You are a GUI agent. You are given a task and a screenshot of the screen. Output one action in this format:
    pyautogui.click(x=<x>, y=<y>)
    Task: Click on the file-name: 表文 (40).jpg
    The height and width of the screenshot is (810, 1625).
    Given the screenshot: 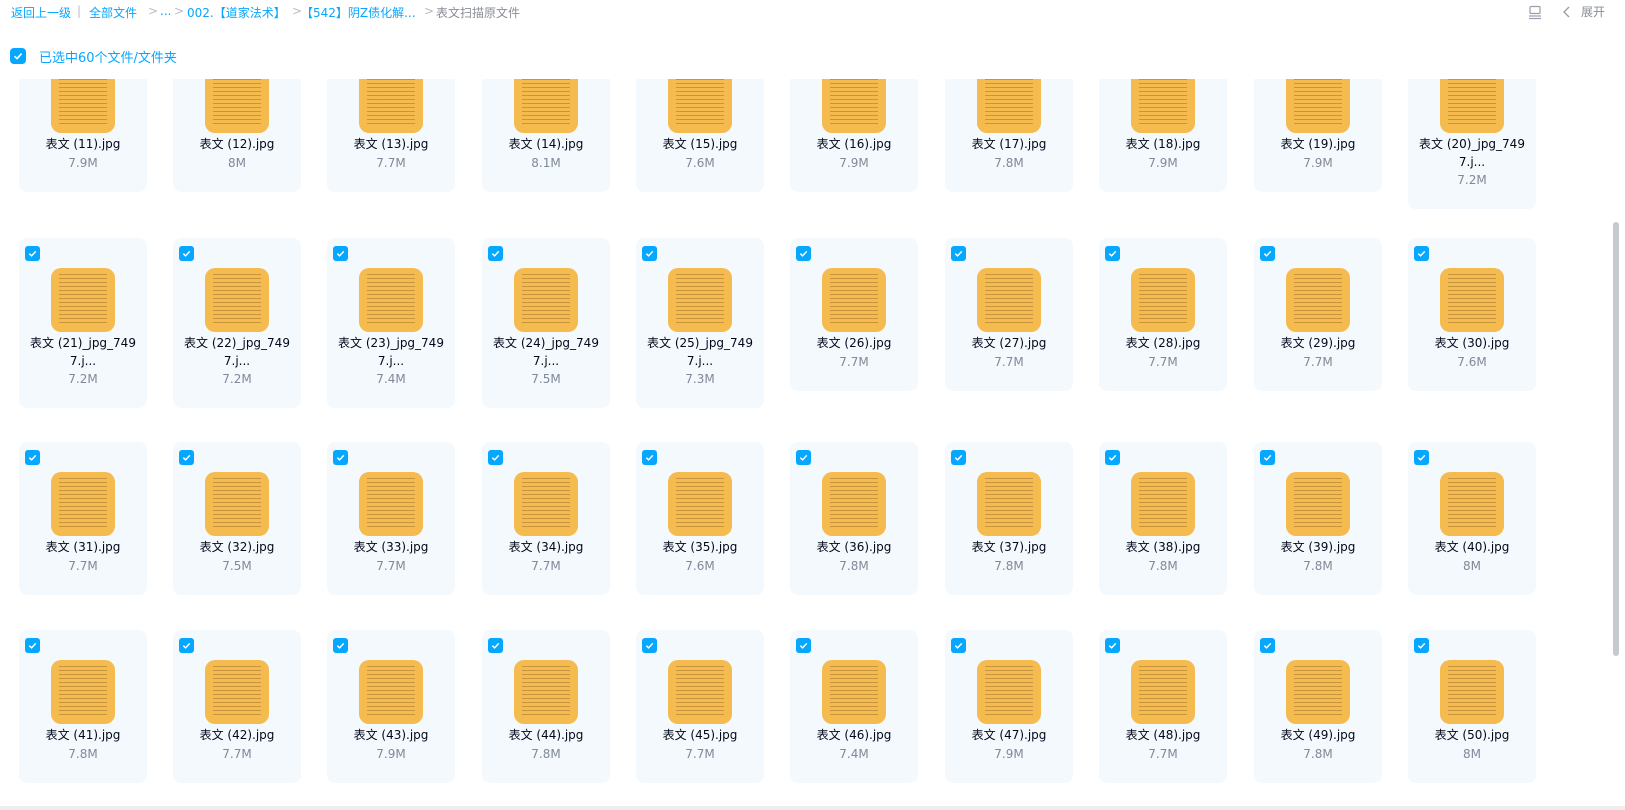 What is the action you would take?
    pyautogui.click(x=1472, y=547)
    